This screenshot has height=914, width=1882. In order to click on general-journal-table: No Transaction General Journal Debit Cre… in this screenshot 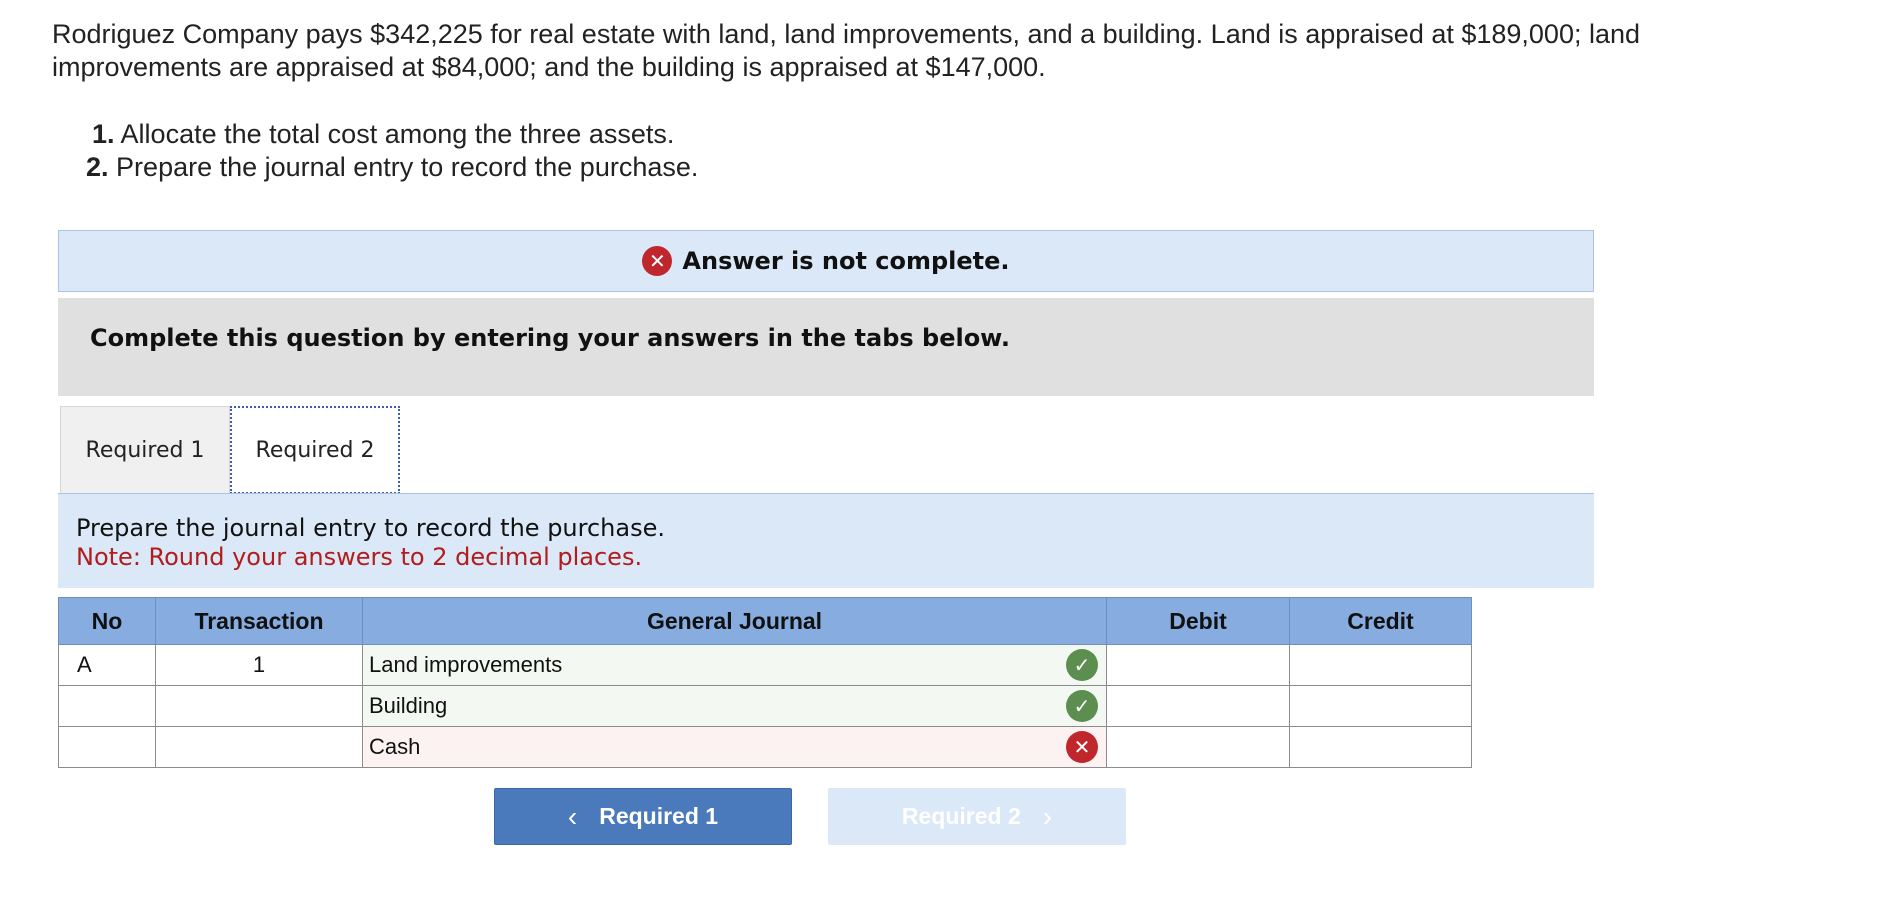, I will do `click(765, 682)`.